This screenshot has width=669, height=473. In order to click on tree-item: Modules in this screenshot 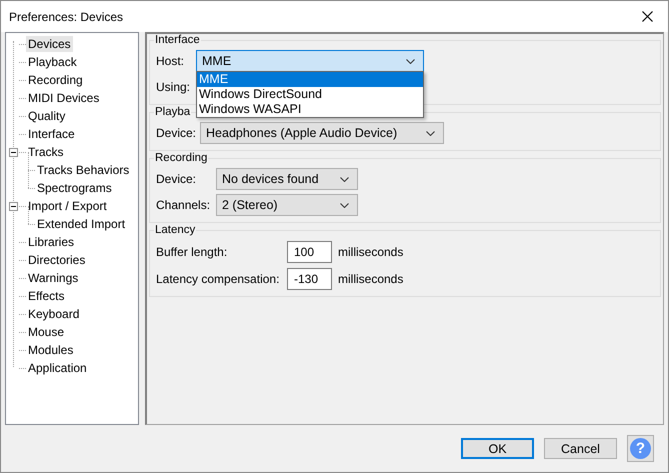, I will do `click(51, 350)`.